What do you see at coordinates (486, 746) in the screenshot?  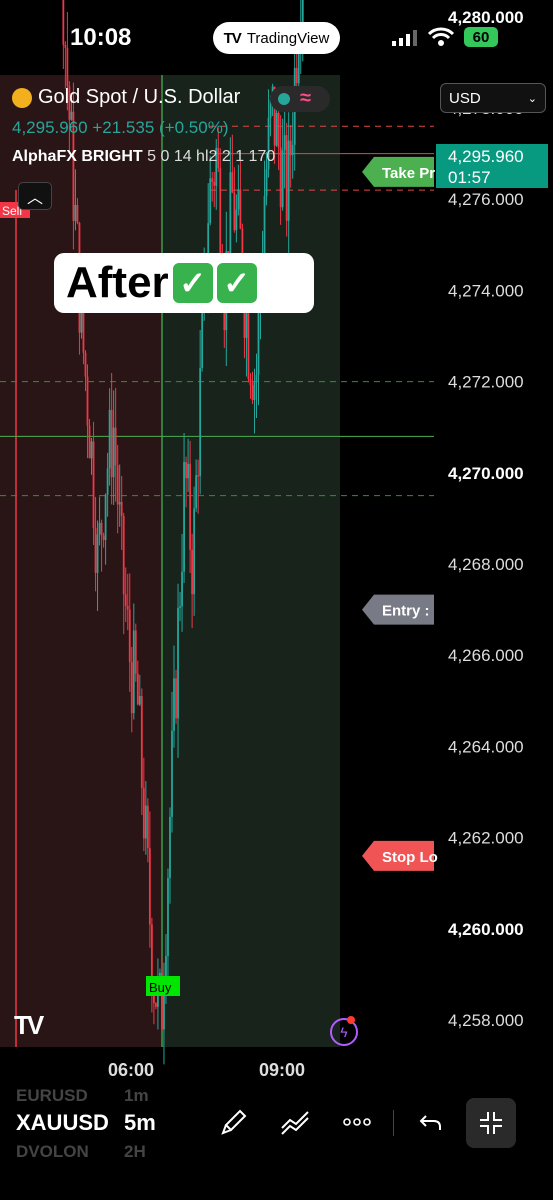 I see `price-axis-label: 4,264.000` at bounding box center [486, 746].